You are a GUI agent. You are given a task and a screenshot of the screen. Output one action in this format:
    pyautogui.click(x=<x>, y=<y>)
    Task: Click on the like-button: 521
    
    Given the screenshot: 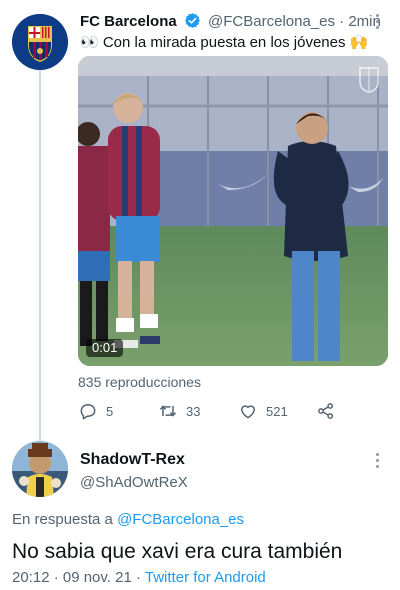 What is the action you would take?
    pyautogui.click(x=263, y=411)
    